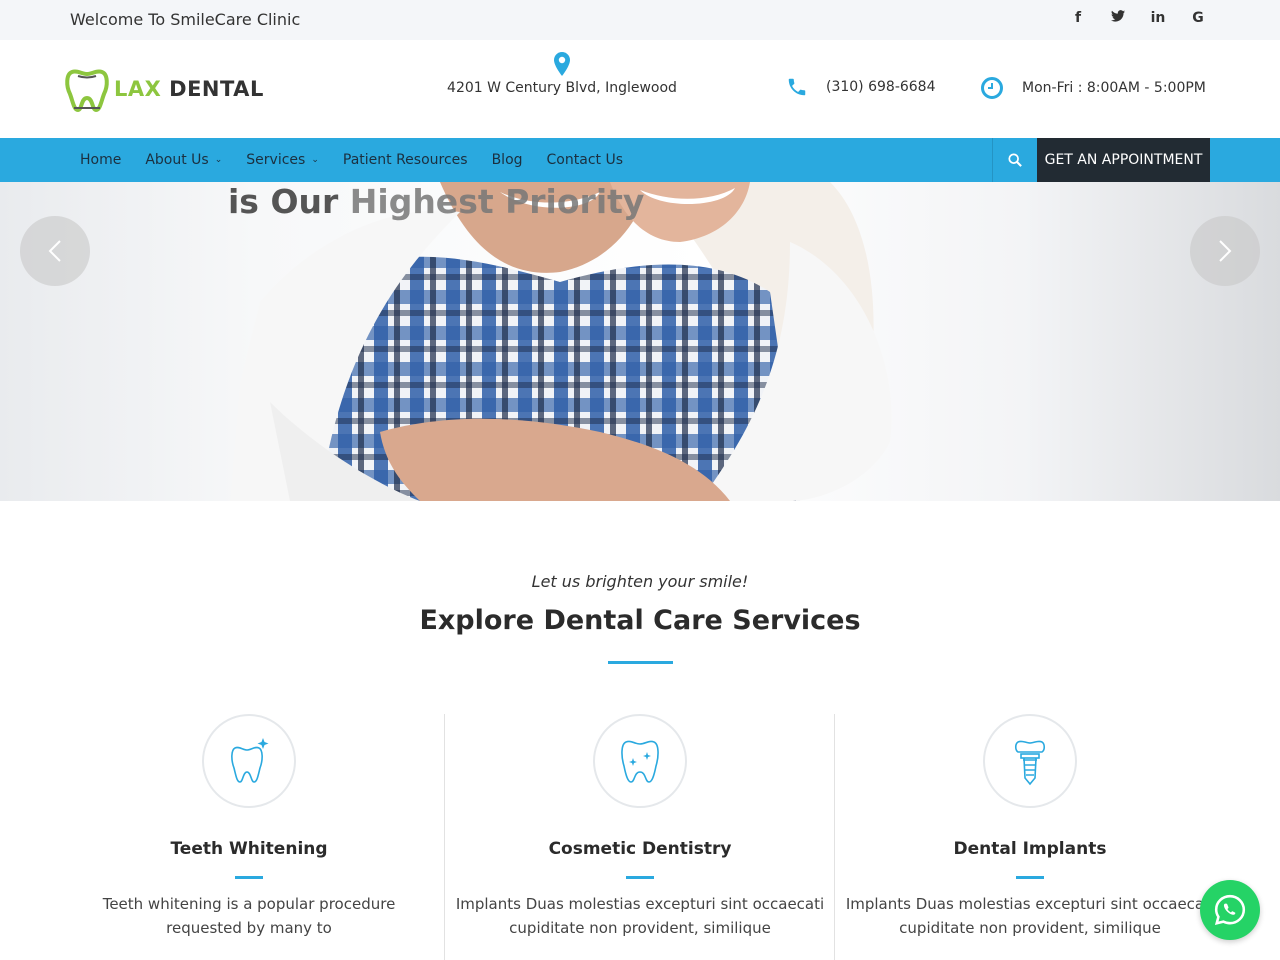 Image resolution: width=1280 pixels, height=960 pixels. I want to click on implant-icon, so click(1030, 763).